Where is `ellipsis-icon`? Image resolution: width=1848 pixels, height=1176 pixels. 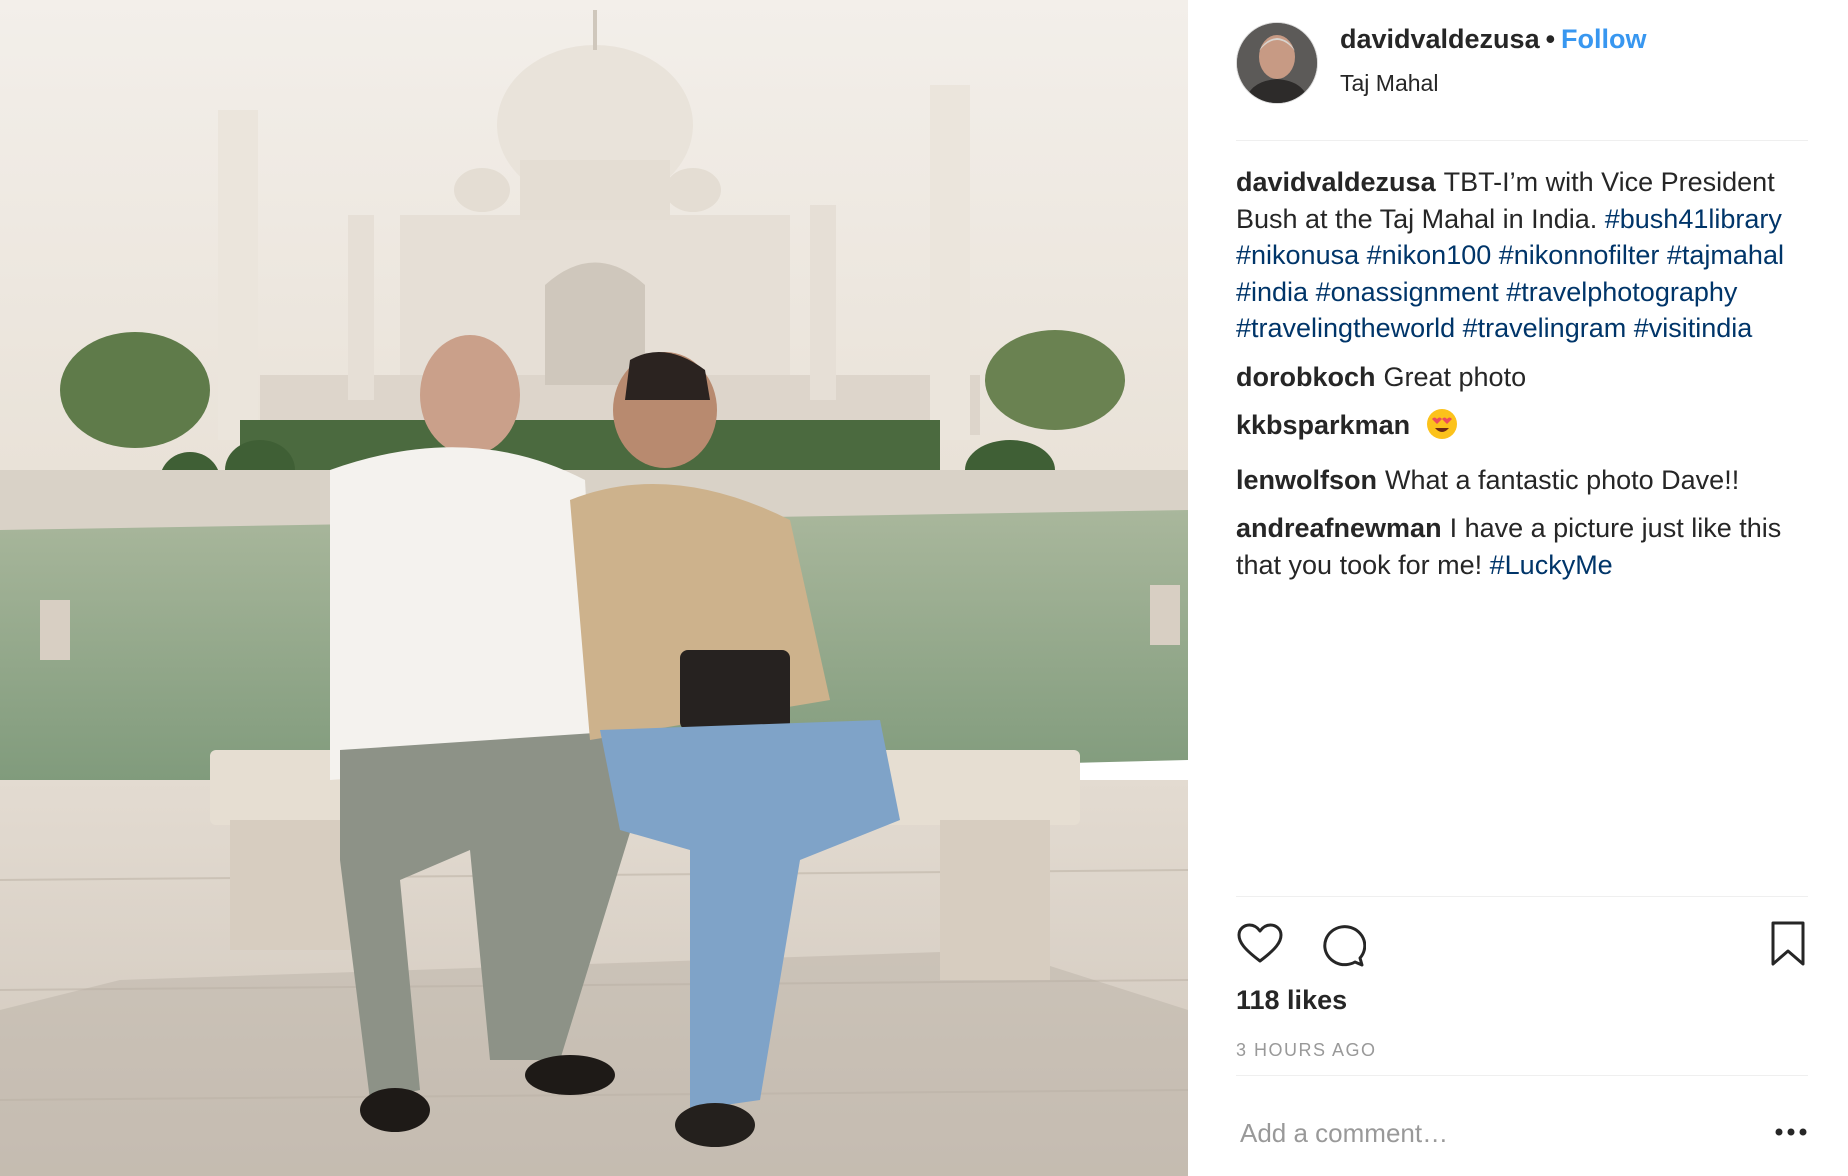
ellipsis-icon is located at coordinates (1791, 1132).